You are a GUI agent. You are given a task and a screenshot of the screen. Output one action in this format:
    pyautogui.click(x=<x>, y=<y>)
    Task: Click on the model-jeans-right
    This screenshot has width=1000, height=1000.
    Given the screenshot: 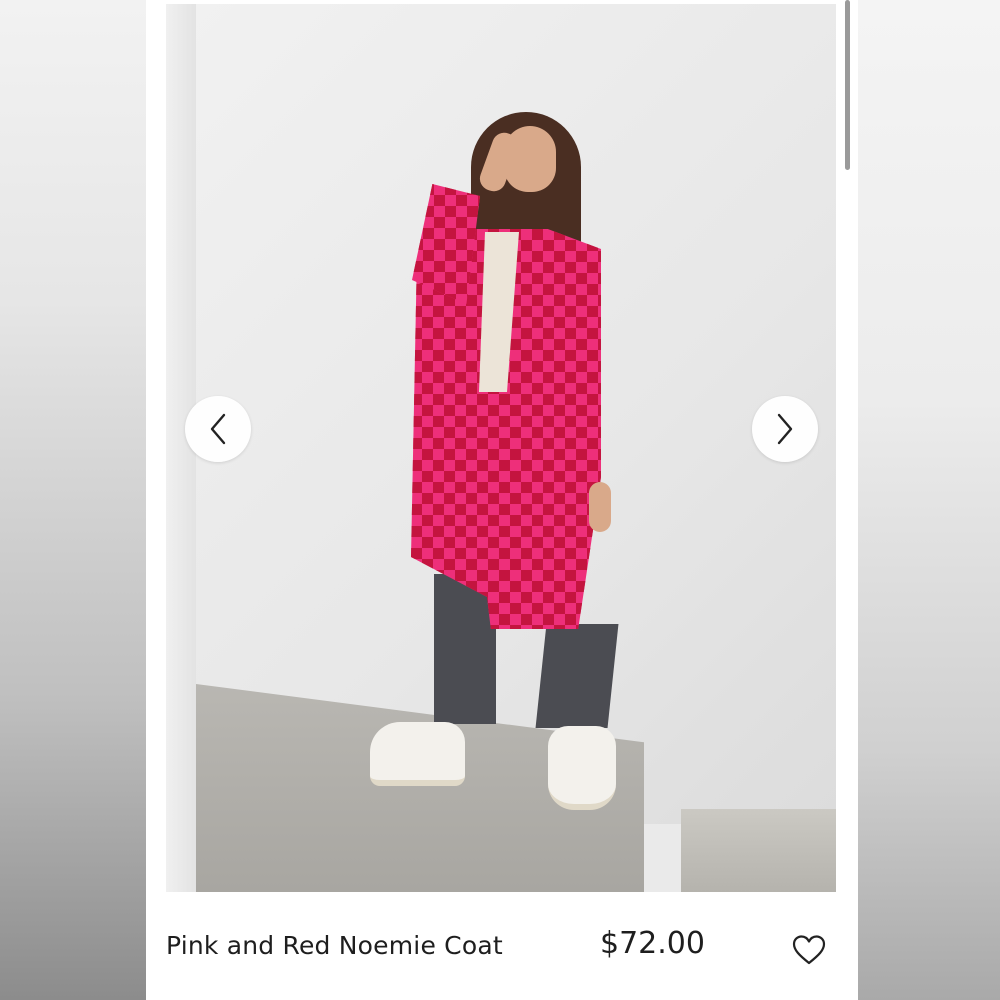 What is the action you would take?
    pyautogui.click(x=577, y=676)
    